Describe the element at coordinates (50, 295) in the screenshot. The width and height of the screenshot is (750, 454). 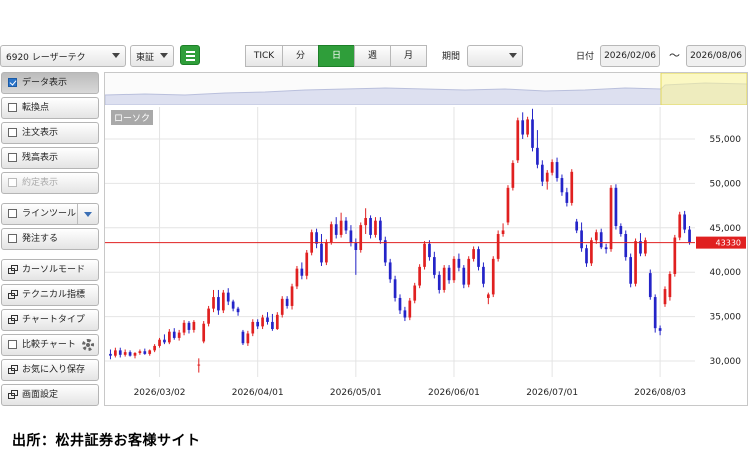
I see `sidebar-item-technical-indicator: テクニカル指標` at that location.